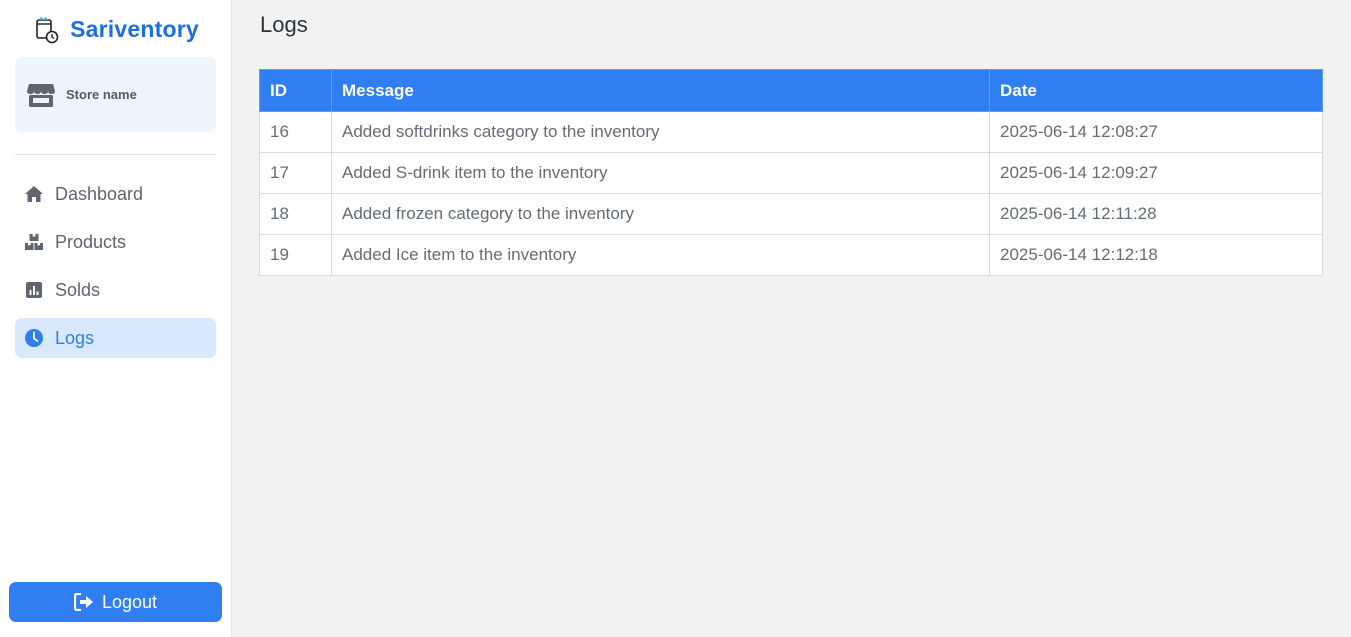  What do you see at coordinates (41, 95) in the screenshot?
I see `store-icon` at bounding box center [41, 95].